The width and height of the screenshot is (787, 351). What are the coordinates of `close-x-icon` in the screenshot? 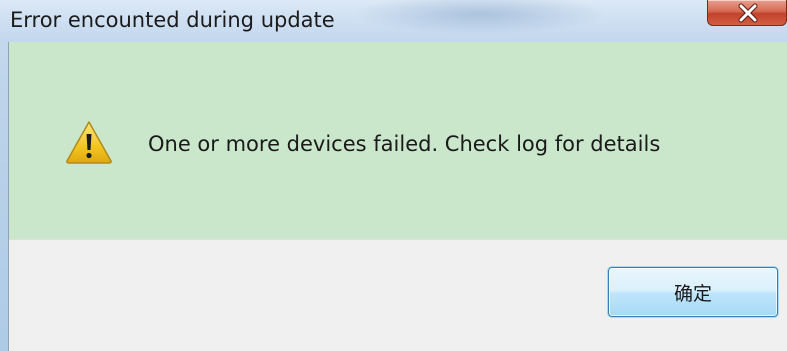 It's located at (748, 13).